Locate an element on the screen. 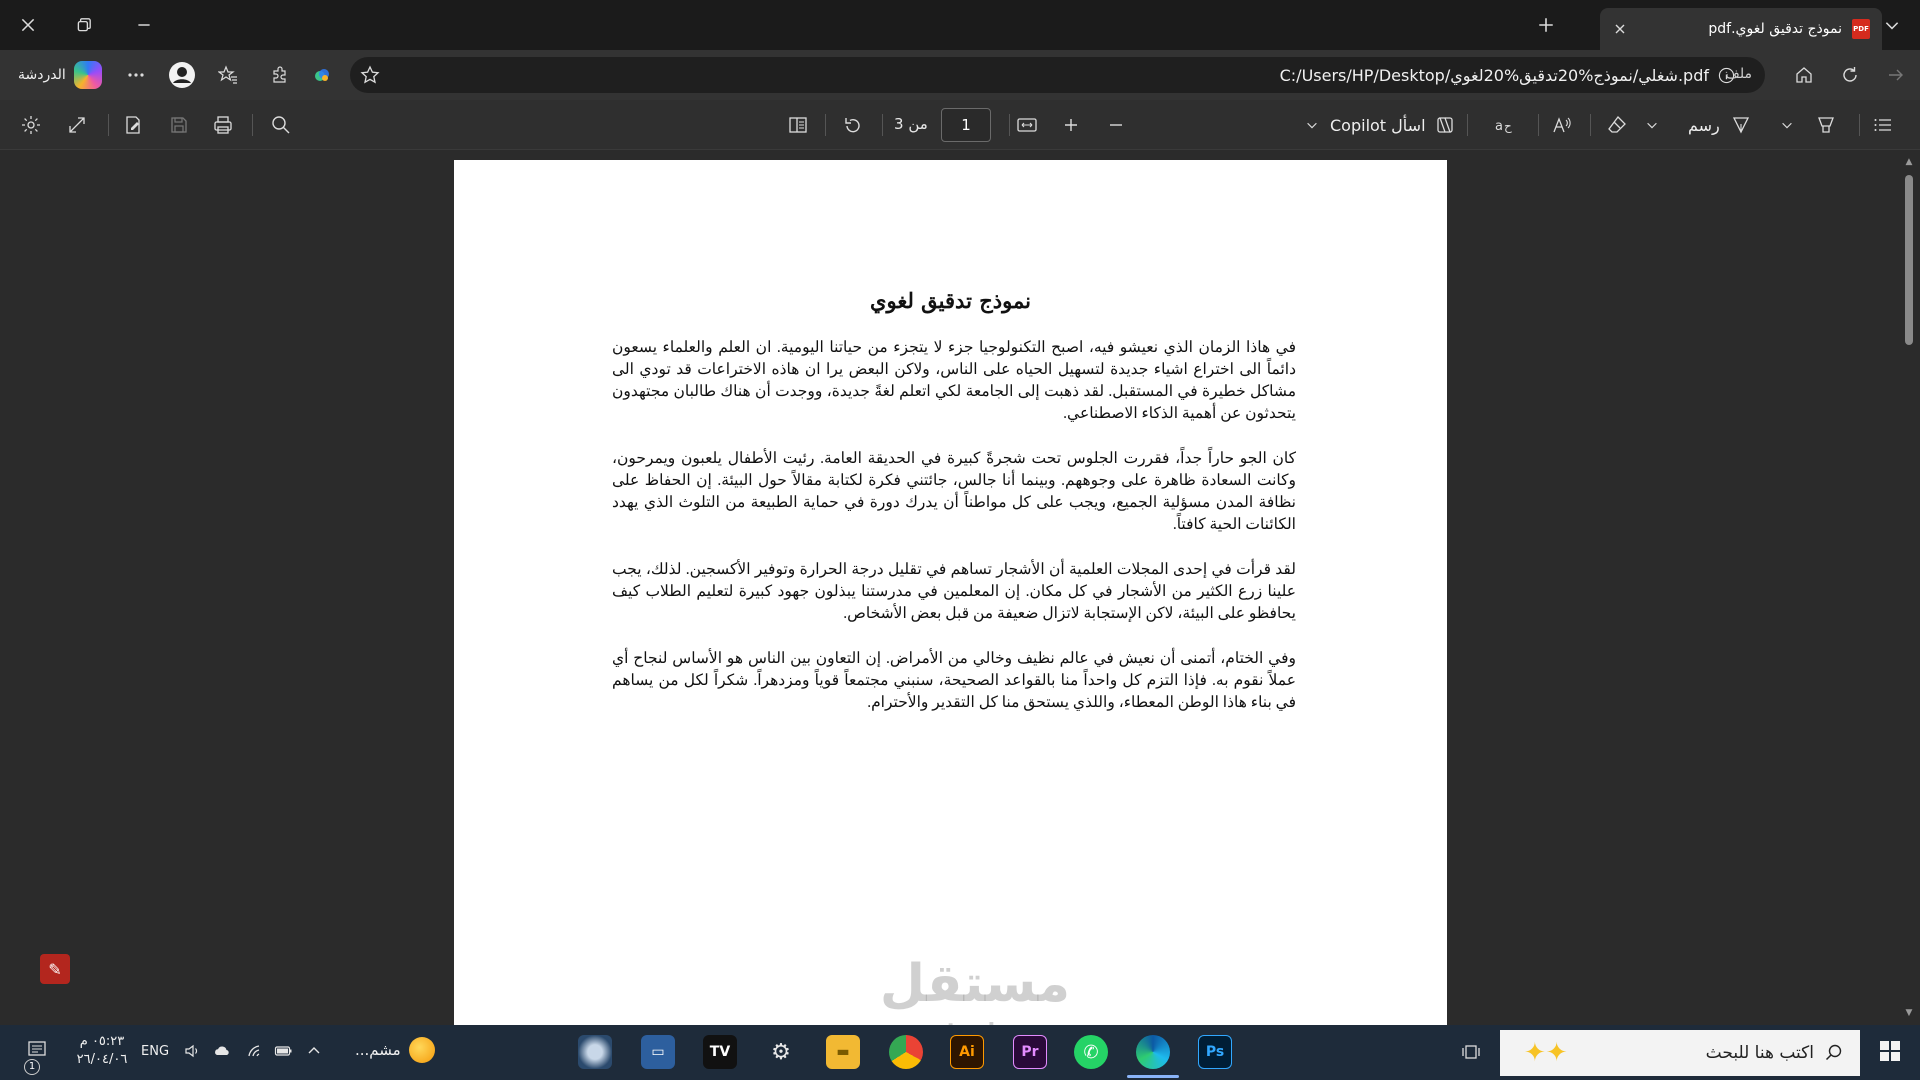 The image size is (1920, 1080). scroll-down-icon: ▼ is located at coordinates (1909, 1013).